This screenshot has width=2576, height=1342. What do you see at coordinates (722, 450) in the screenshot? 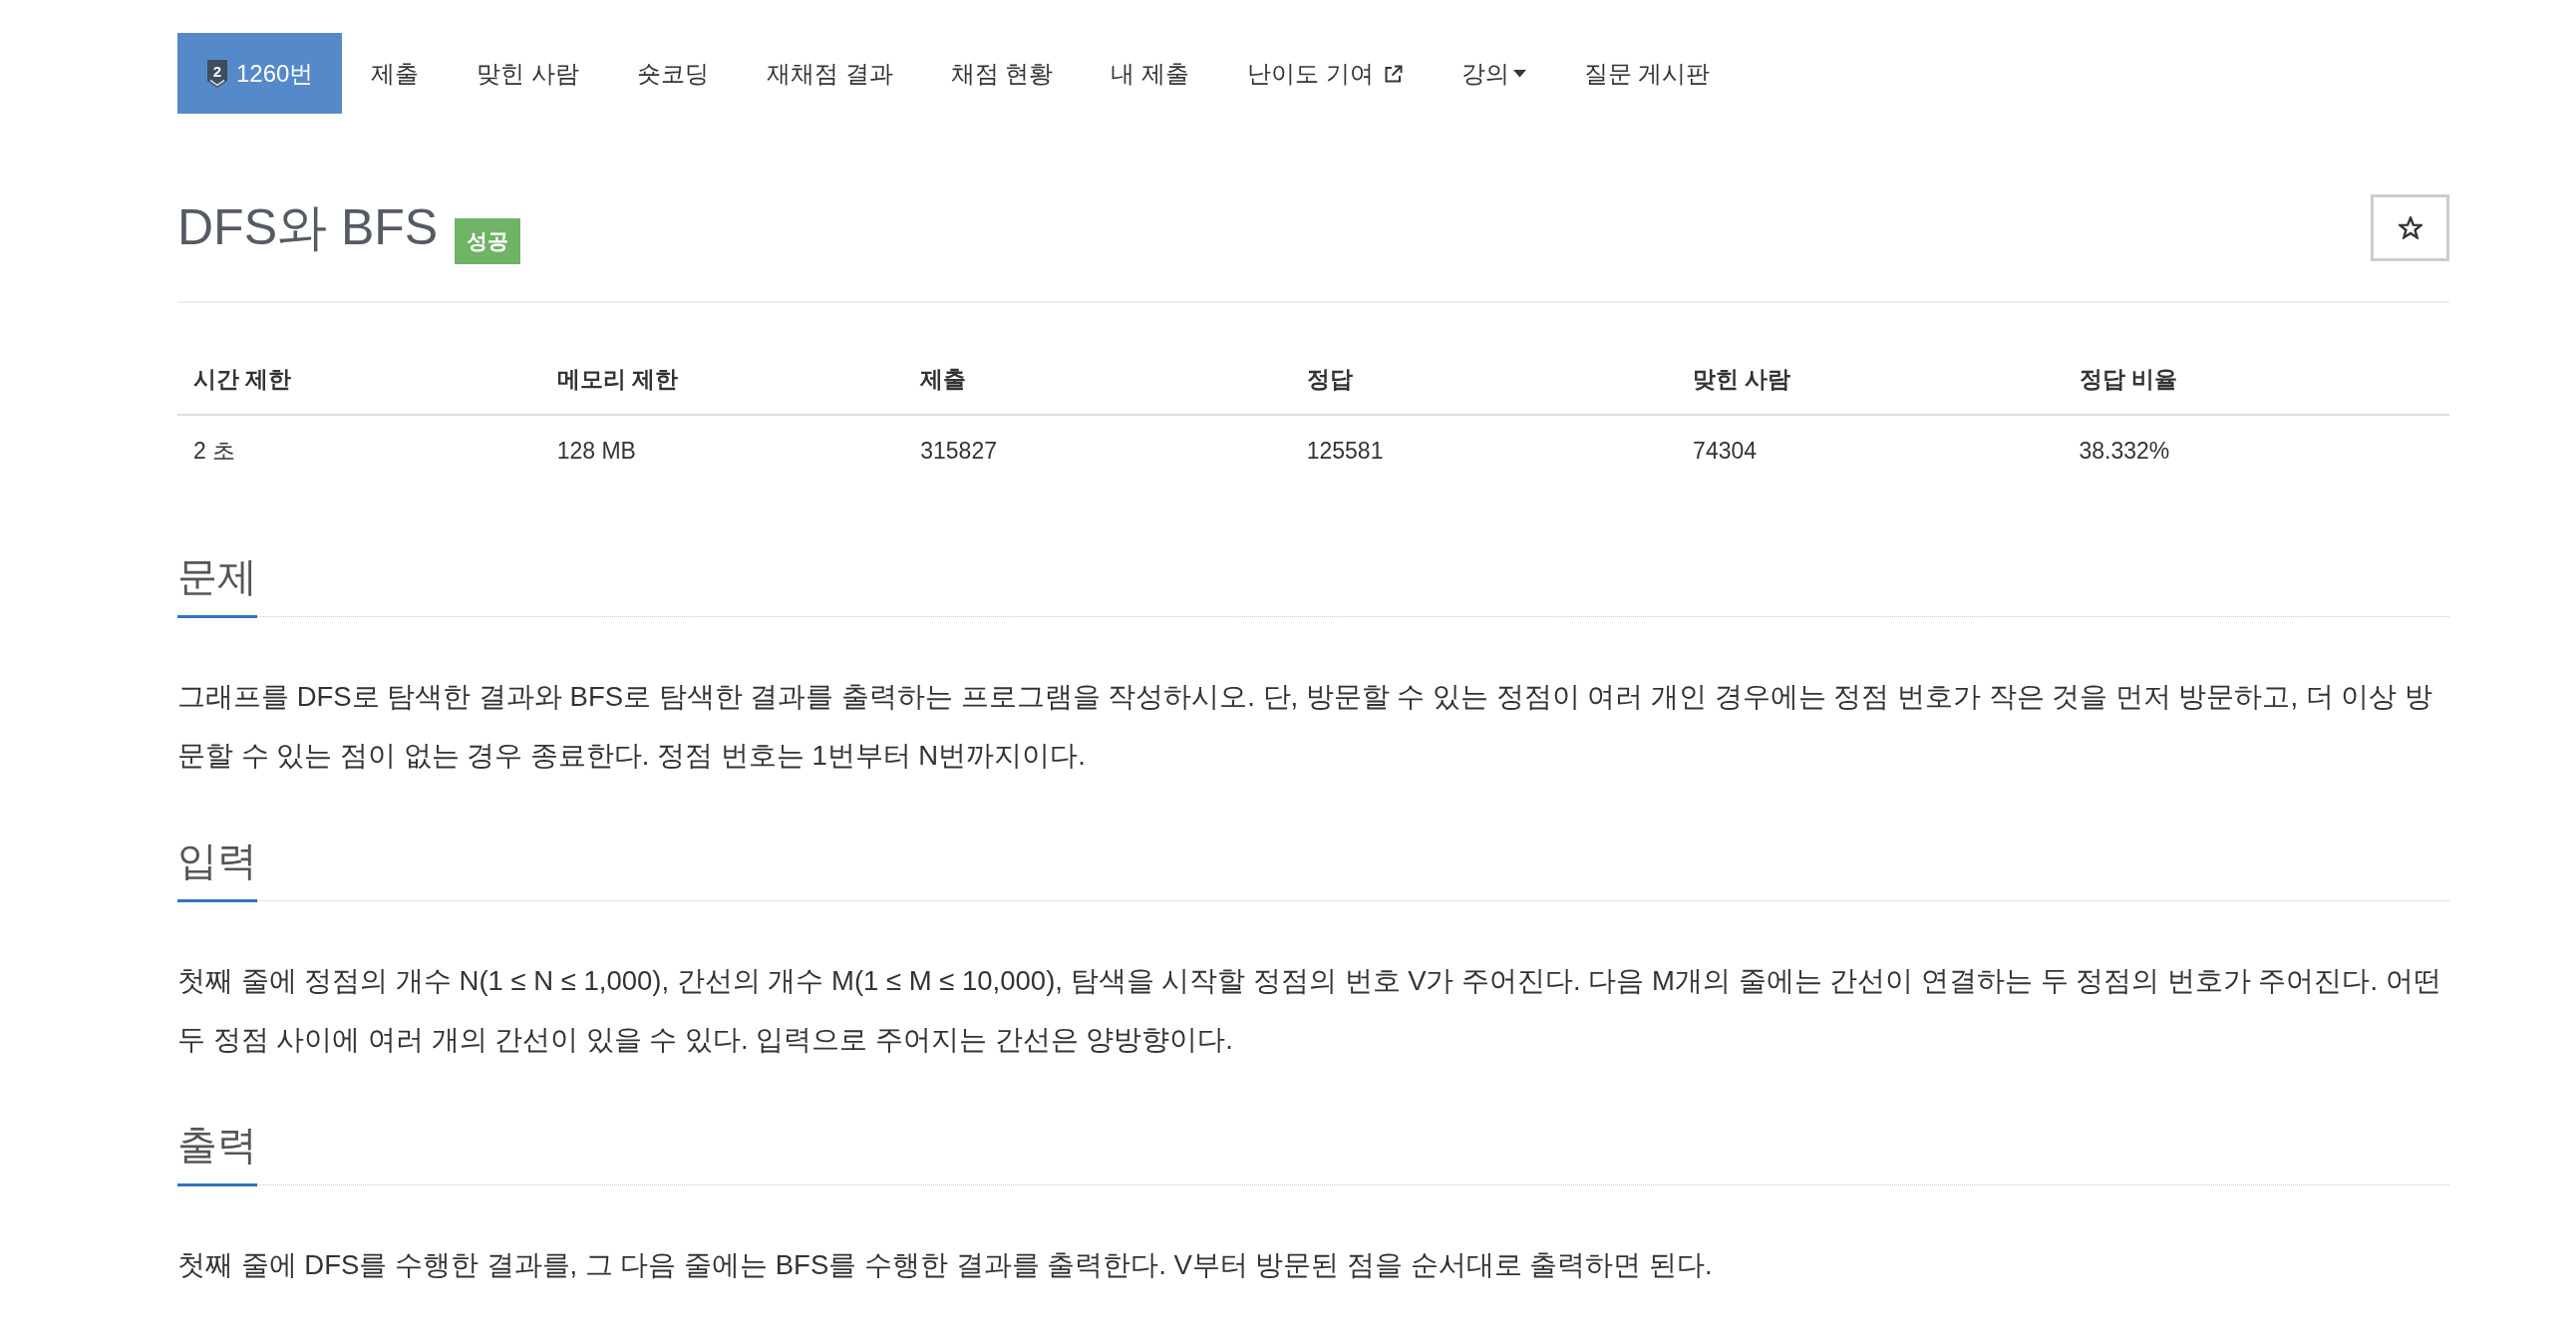
I see `table-cell: 128 MB` at bounding box center [722, 450].